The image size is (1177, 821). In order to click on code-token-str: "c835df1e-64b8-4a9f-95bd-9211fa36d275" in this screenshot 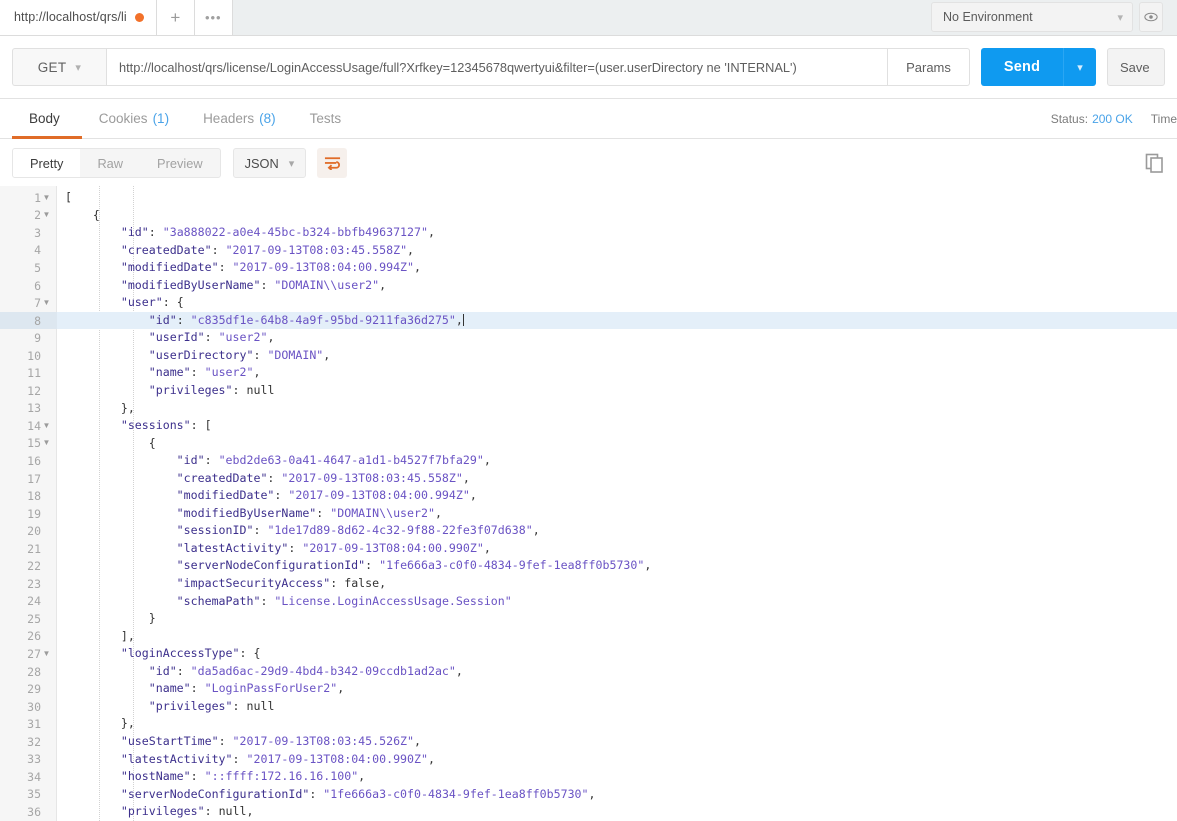, I will do `click(323, 319)`.